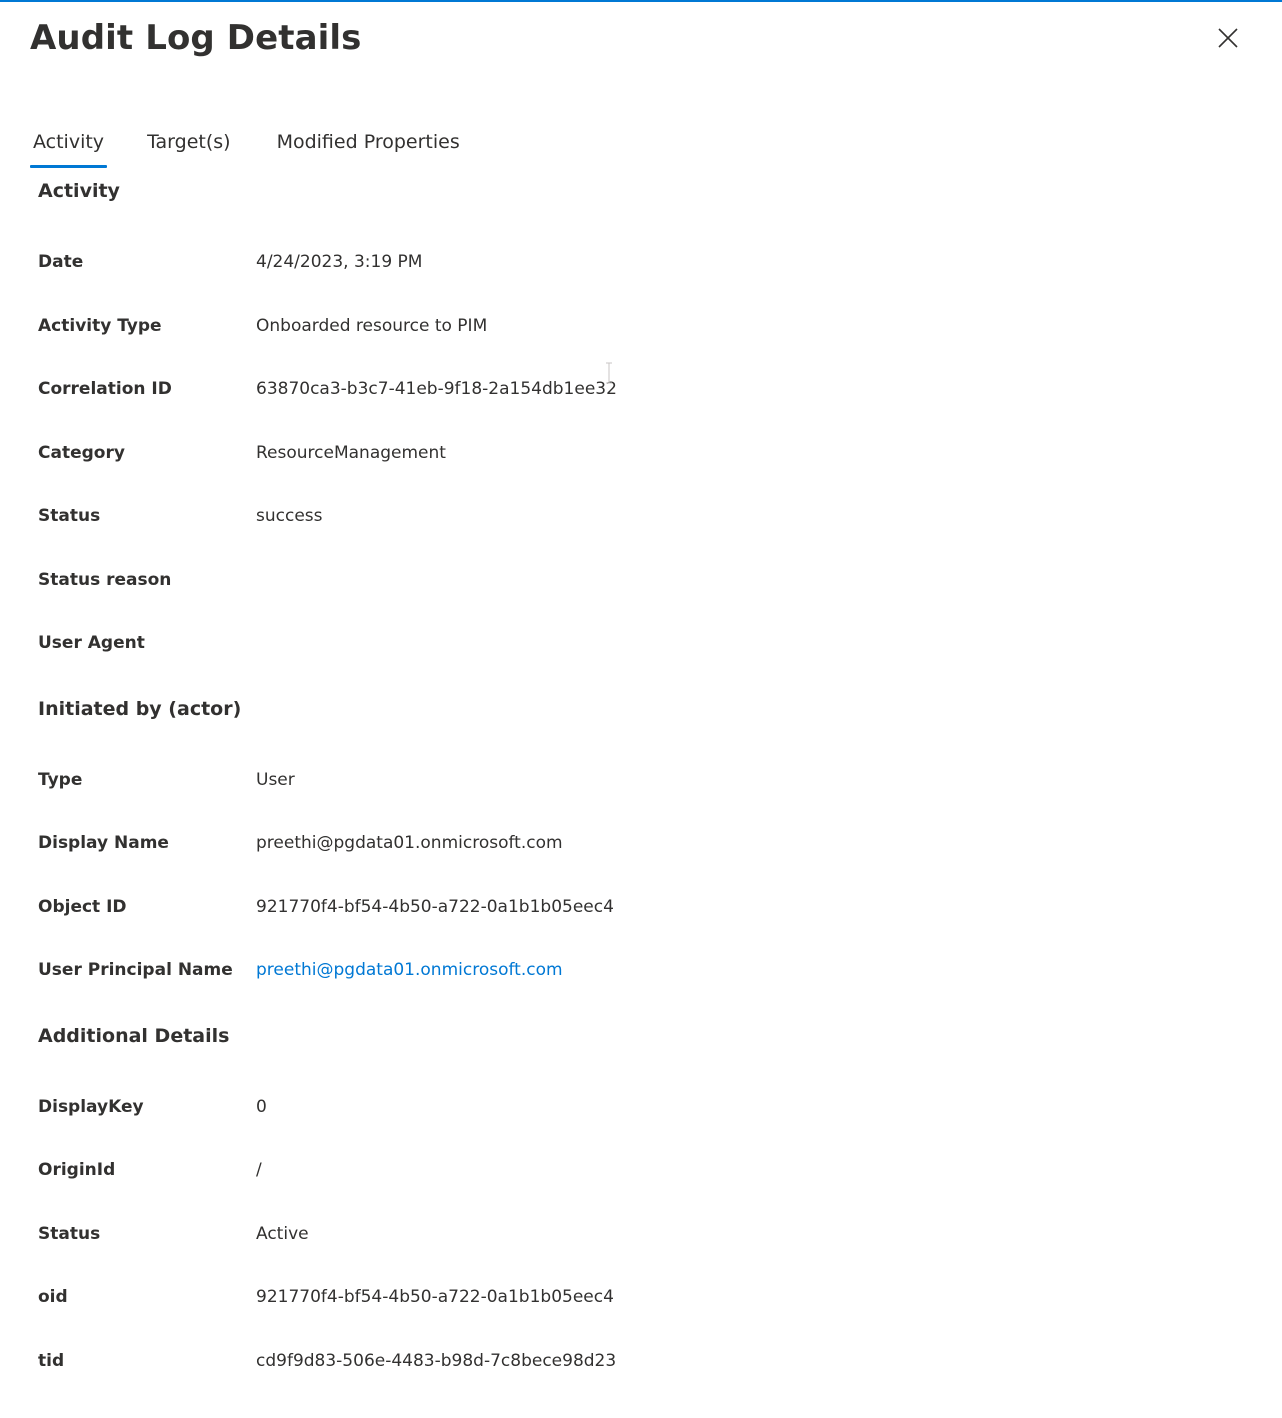 The image size is (1282, 1418). What do you see at coordinates (61, 262) in the screenshot?
I see `label-date: Date` at bounding box center [61, 262].